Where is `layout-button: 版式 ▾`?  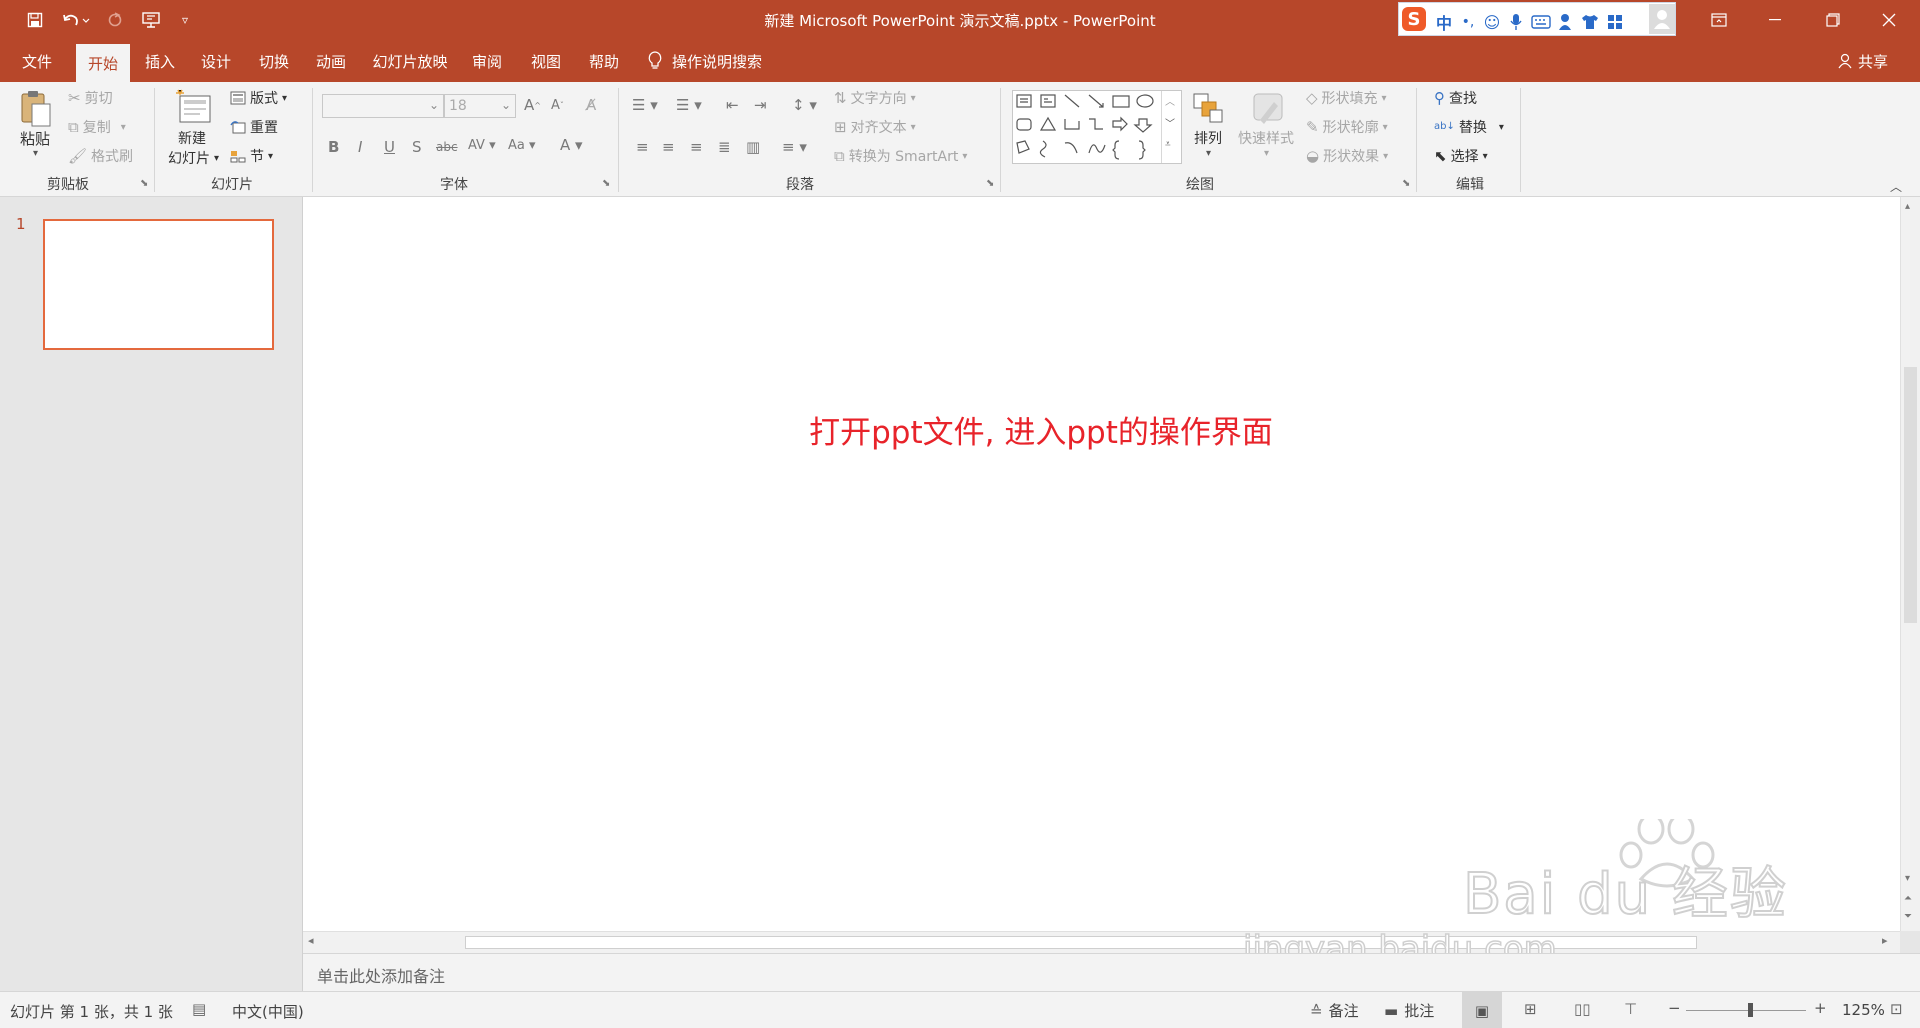 layout-button: 版式 ▾ is located at coordinates (258, 98).